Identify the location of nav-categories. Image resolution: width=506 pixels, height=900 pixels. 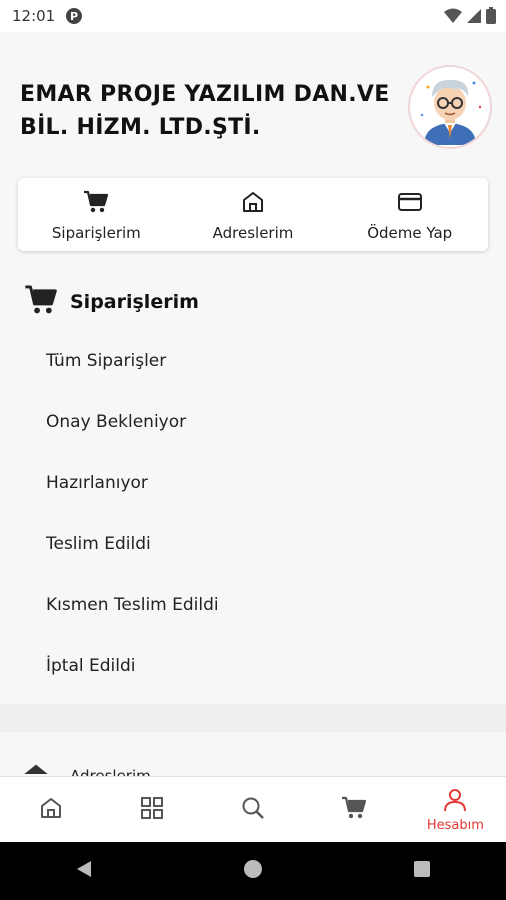
(151, 810).